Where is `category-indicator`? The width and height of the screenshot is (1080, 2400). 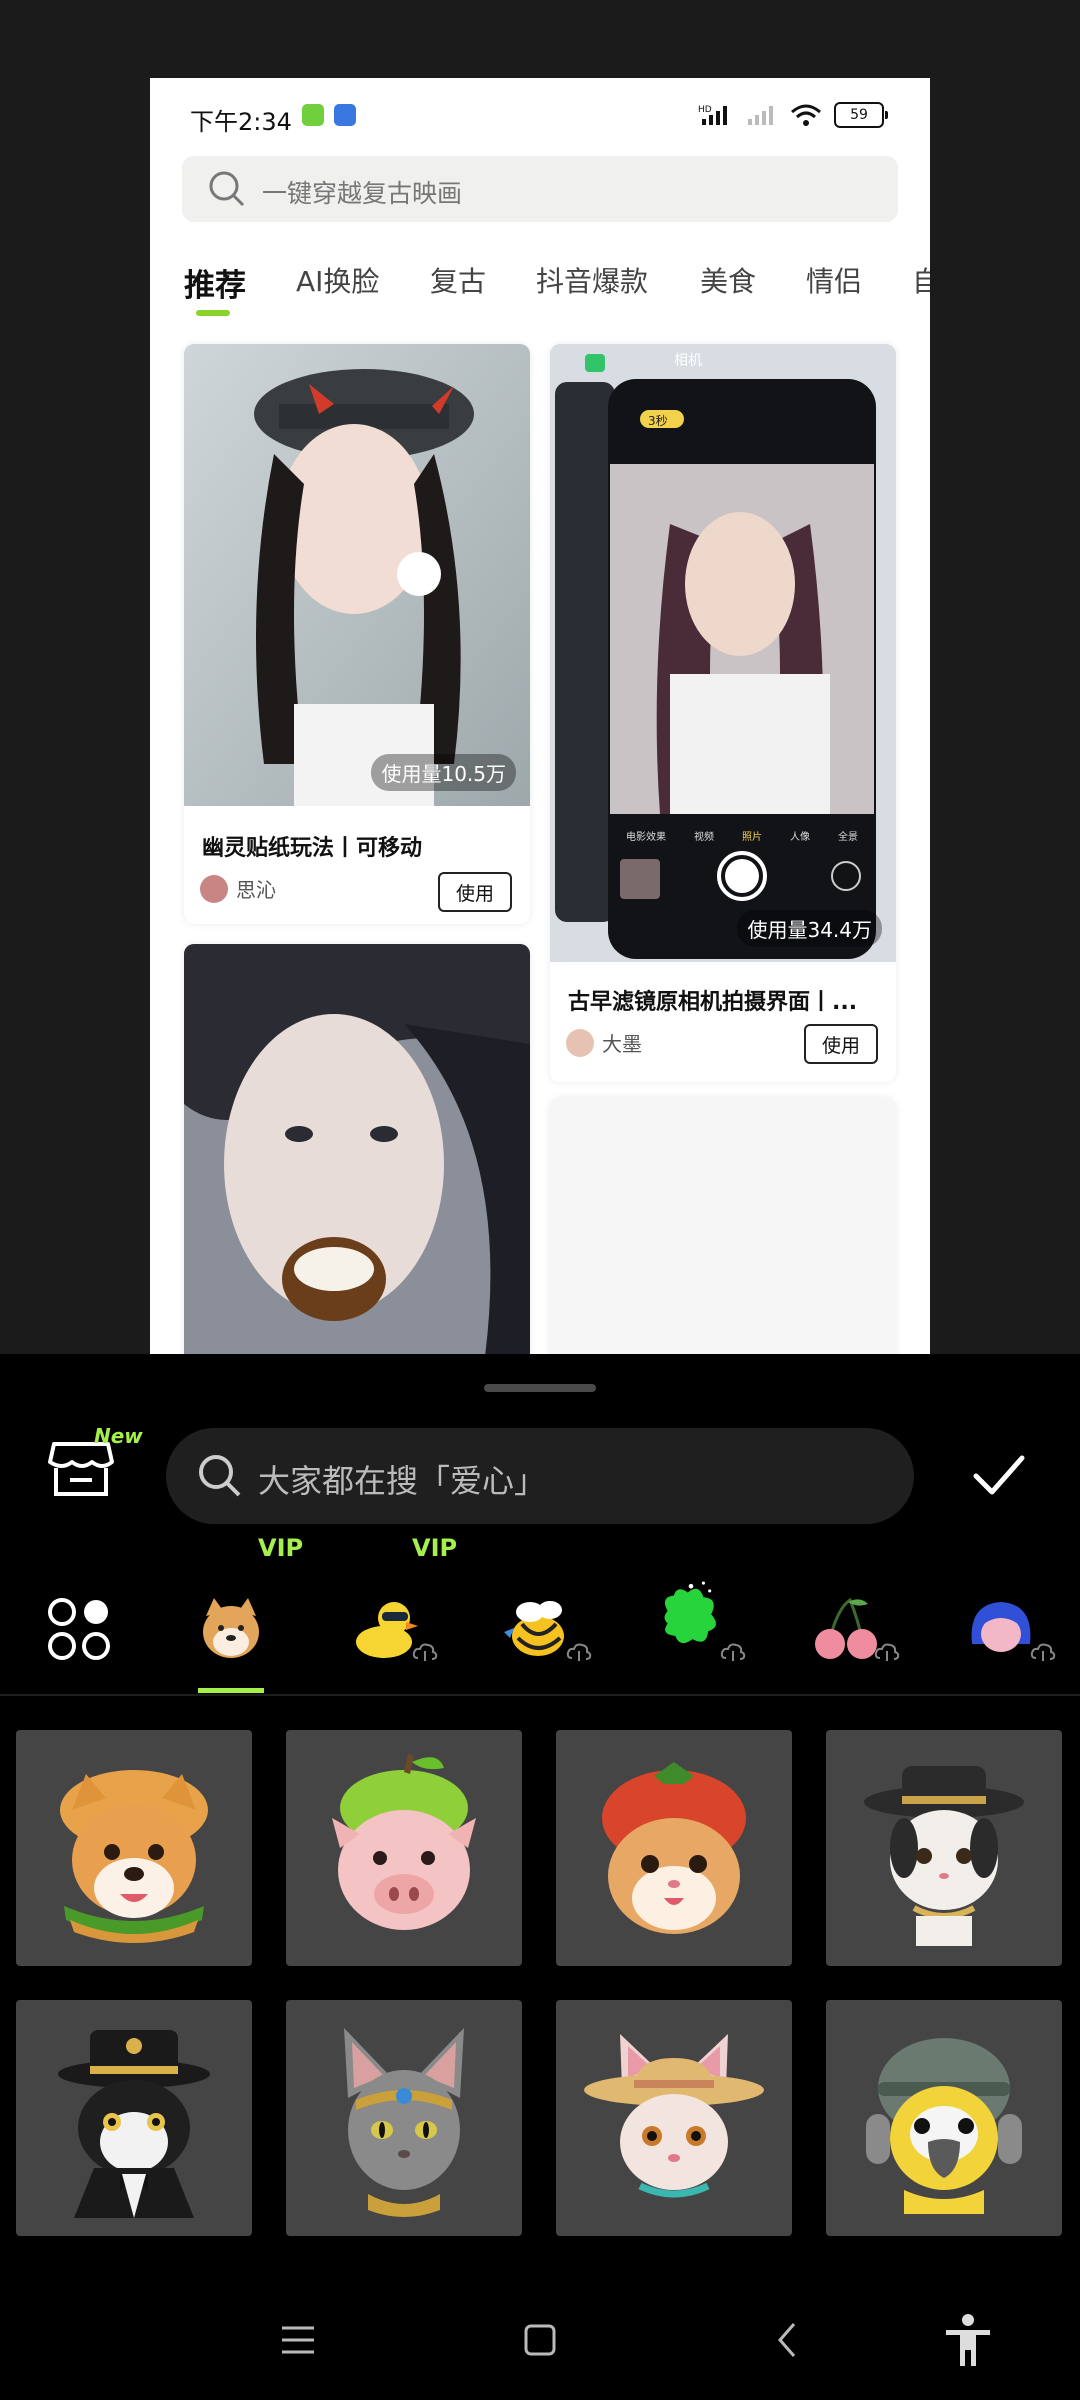 category-indicator is located at coordinates (231, 1690).